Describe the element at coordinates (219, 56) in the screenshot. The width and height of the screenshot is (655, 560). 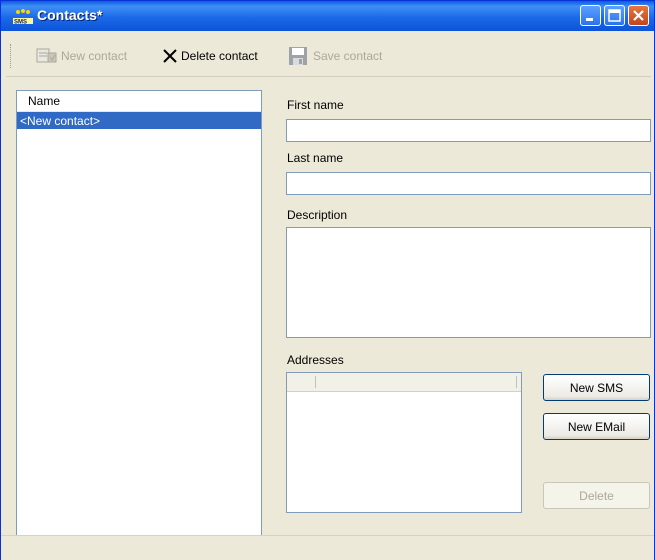
I see `delete-contact-label: Delete contact` at that location.